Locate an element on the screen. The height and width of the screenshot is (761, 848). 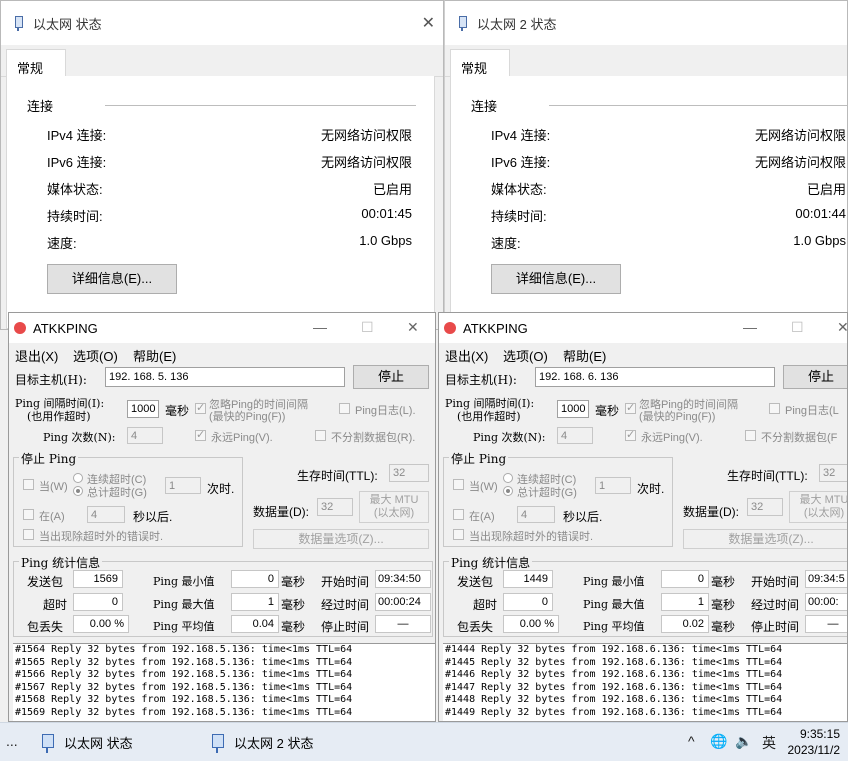
taskbar-item-ethernet-status: 以太网 状态 is located at coordinates (86, 742).